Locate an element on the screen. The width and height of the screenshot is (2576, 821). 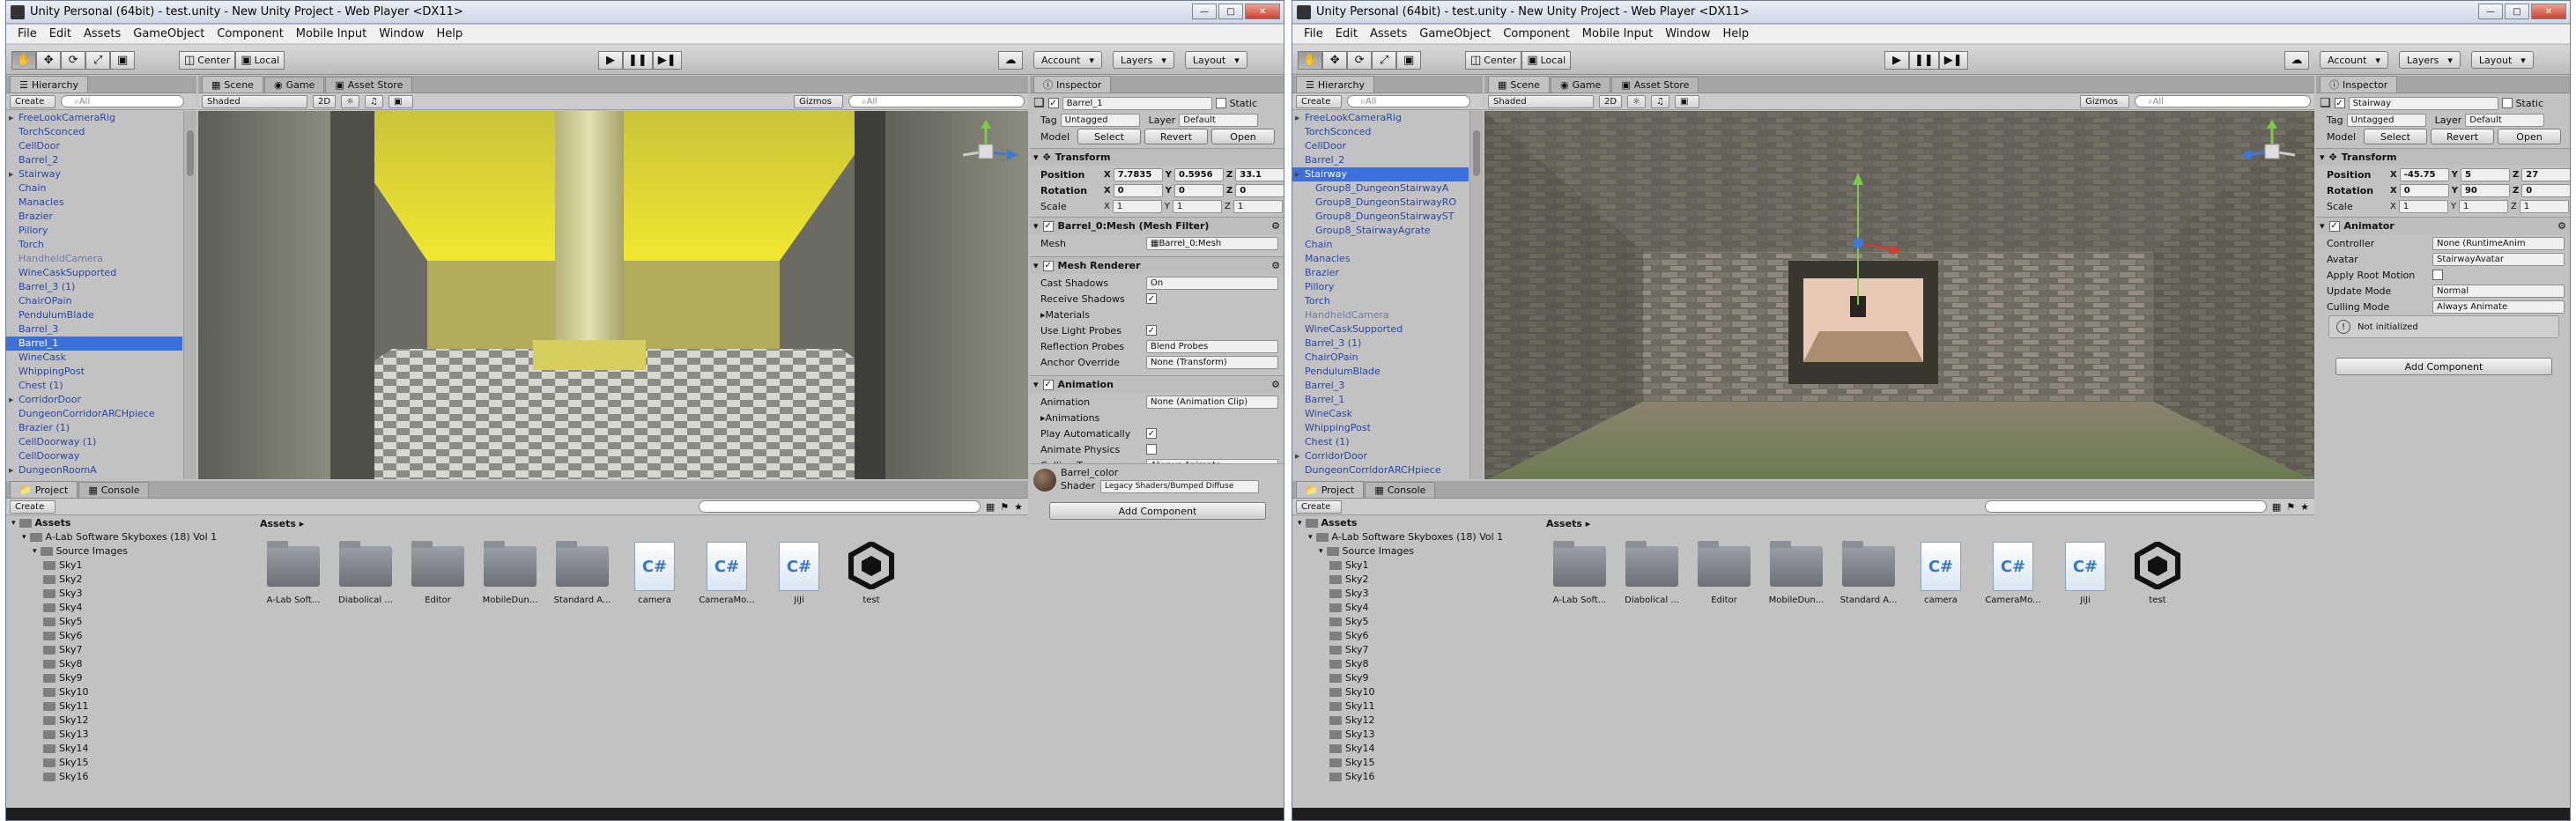
hierarchy-item: WineCaskSupported is located at coordinates (1380, 329).